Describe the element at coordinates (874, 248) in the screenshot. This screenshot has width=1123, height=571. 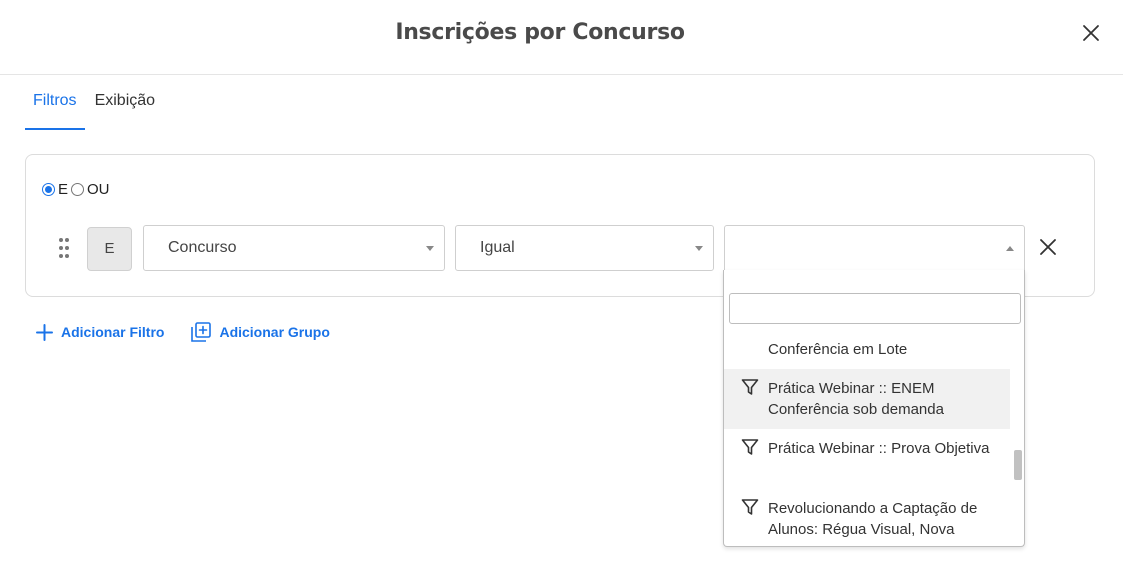
I see `value-select` at that location.